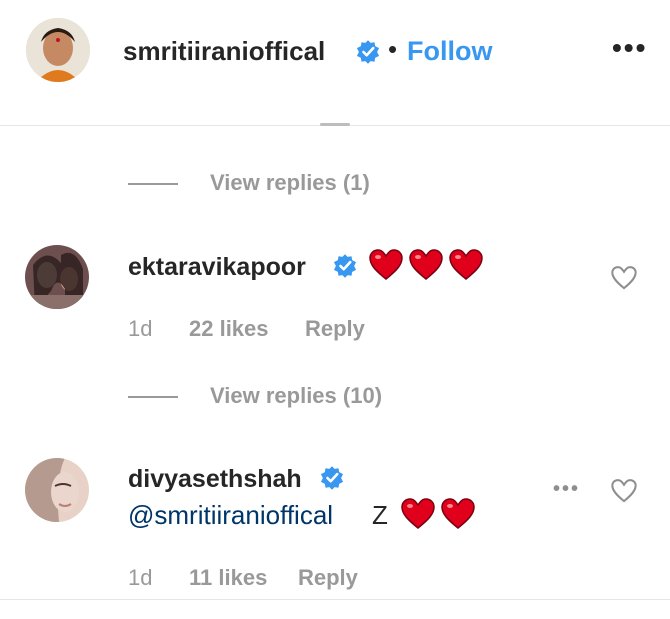 Image resolution: width=670 pixels, height=619 pixels. I want to click on follow-button: Follow, so click(449, 51).